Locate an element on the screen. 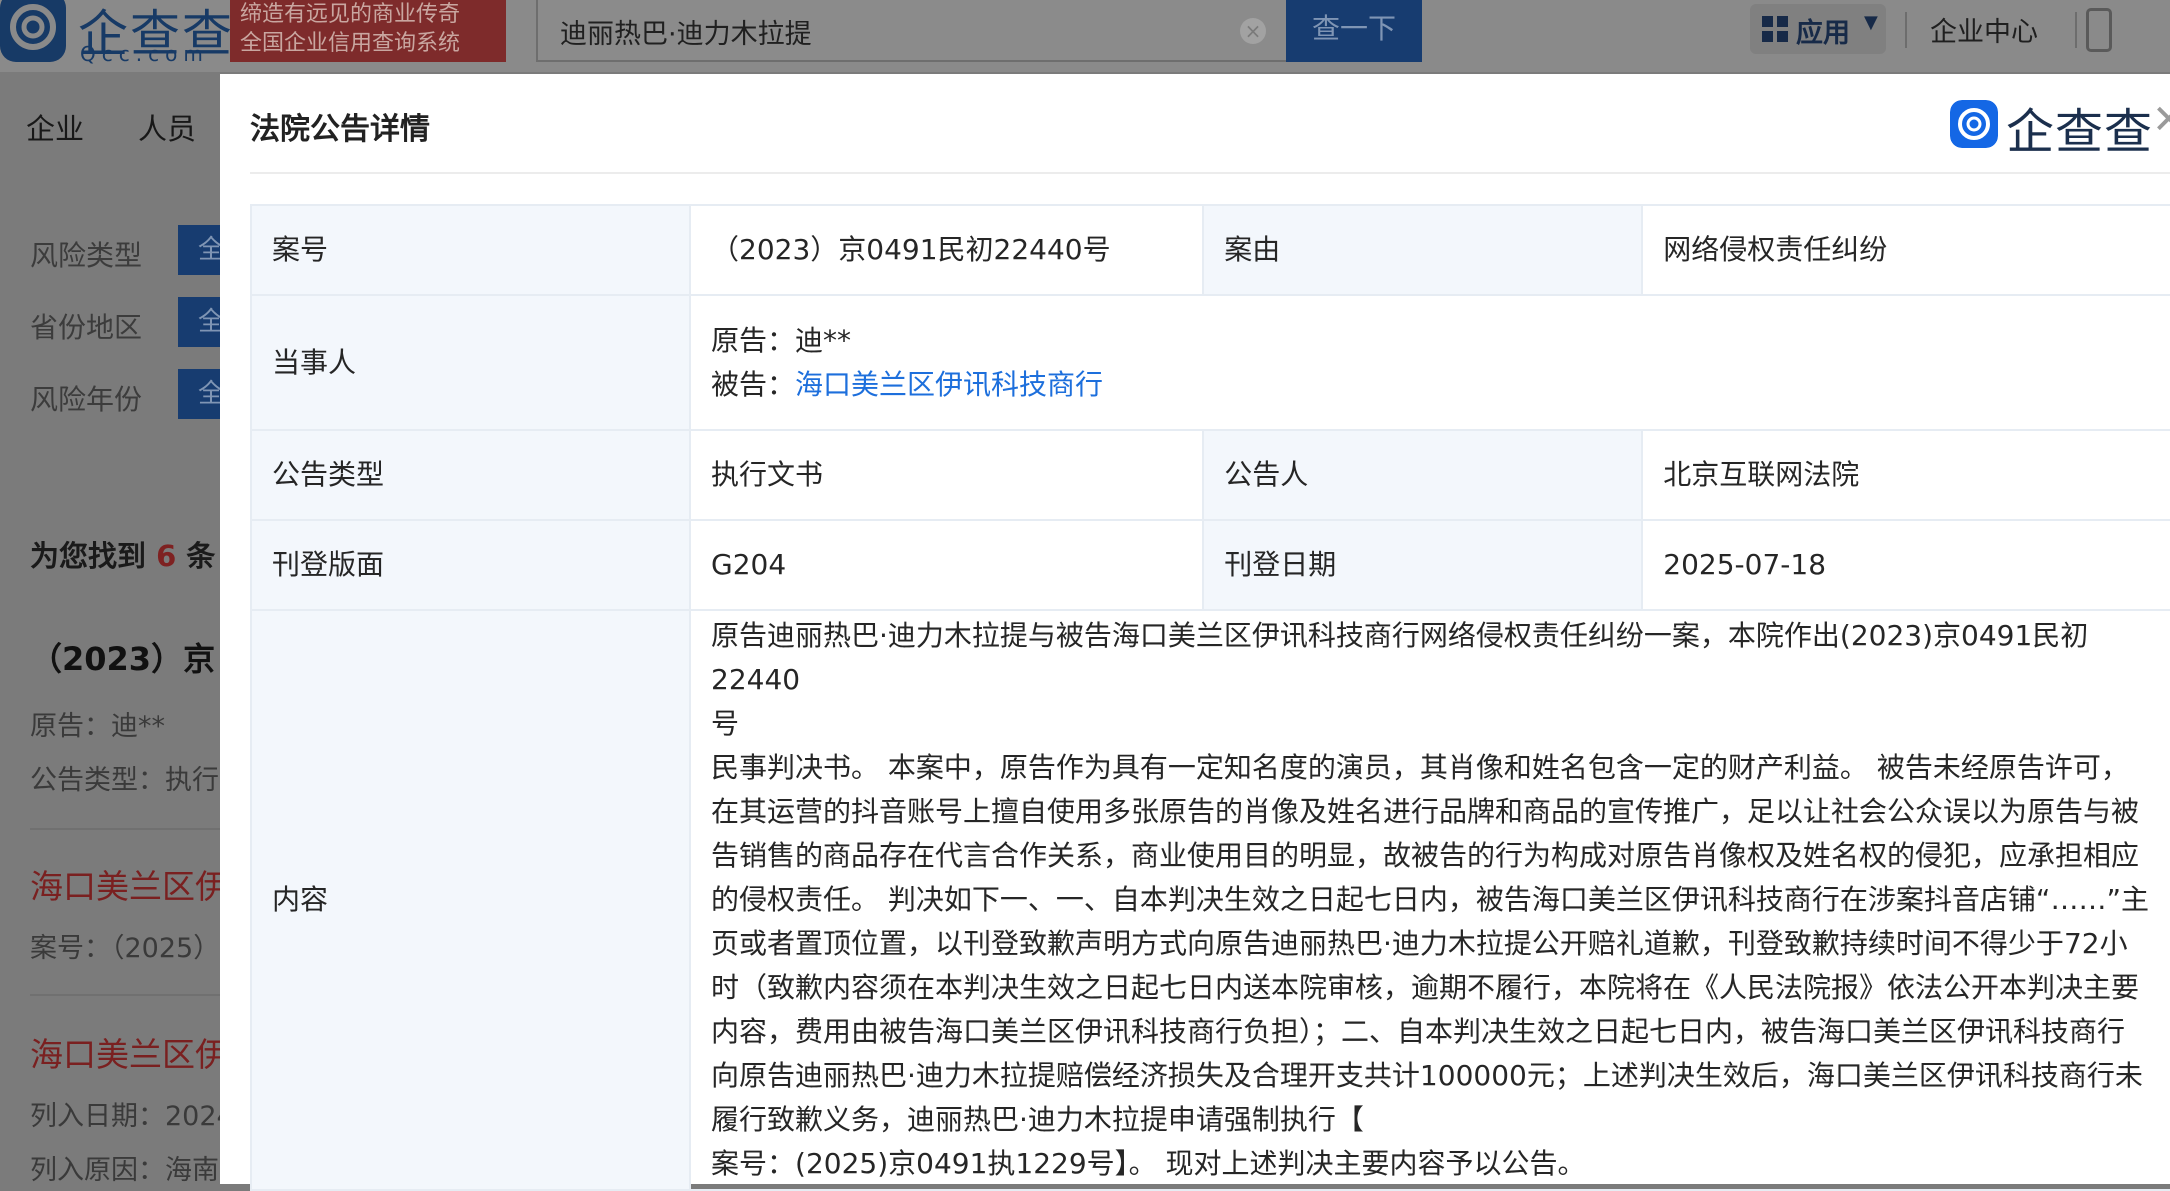 This screenshot has width=2170, height=1191. tab-people: 人员 is located at coordinates (167, 127).